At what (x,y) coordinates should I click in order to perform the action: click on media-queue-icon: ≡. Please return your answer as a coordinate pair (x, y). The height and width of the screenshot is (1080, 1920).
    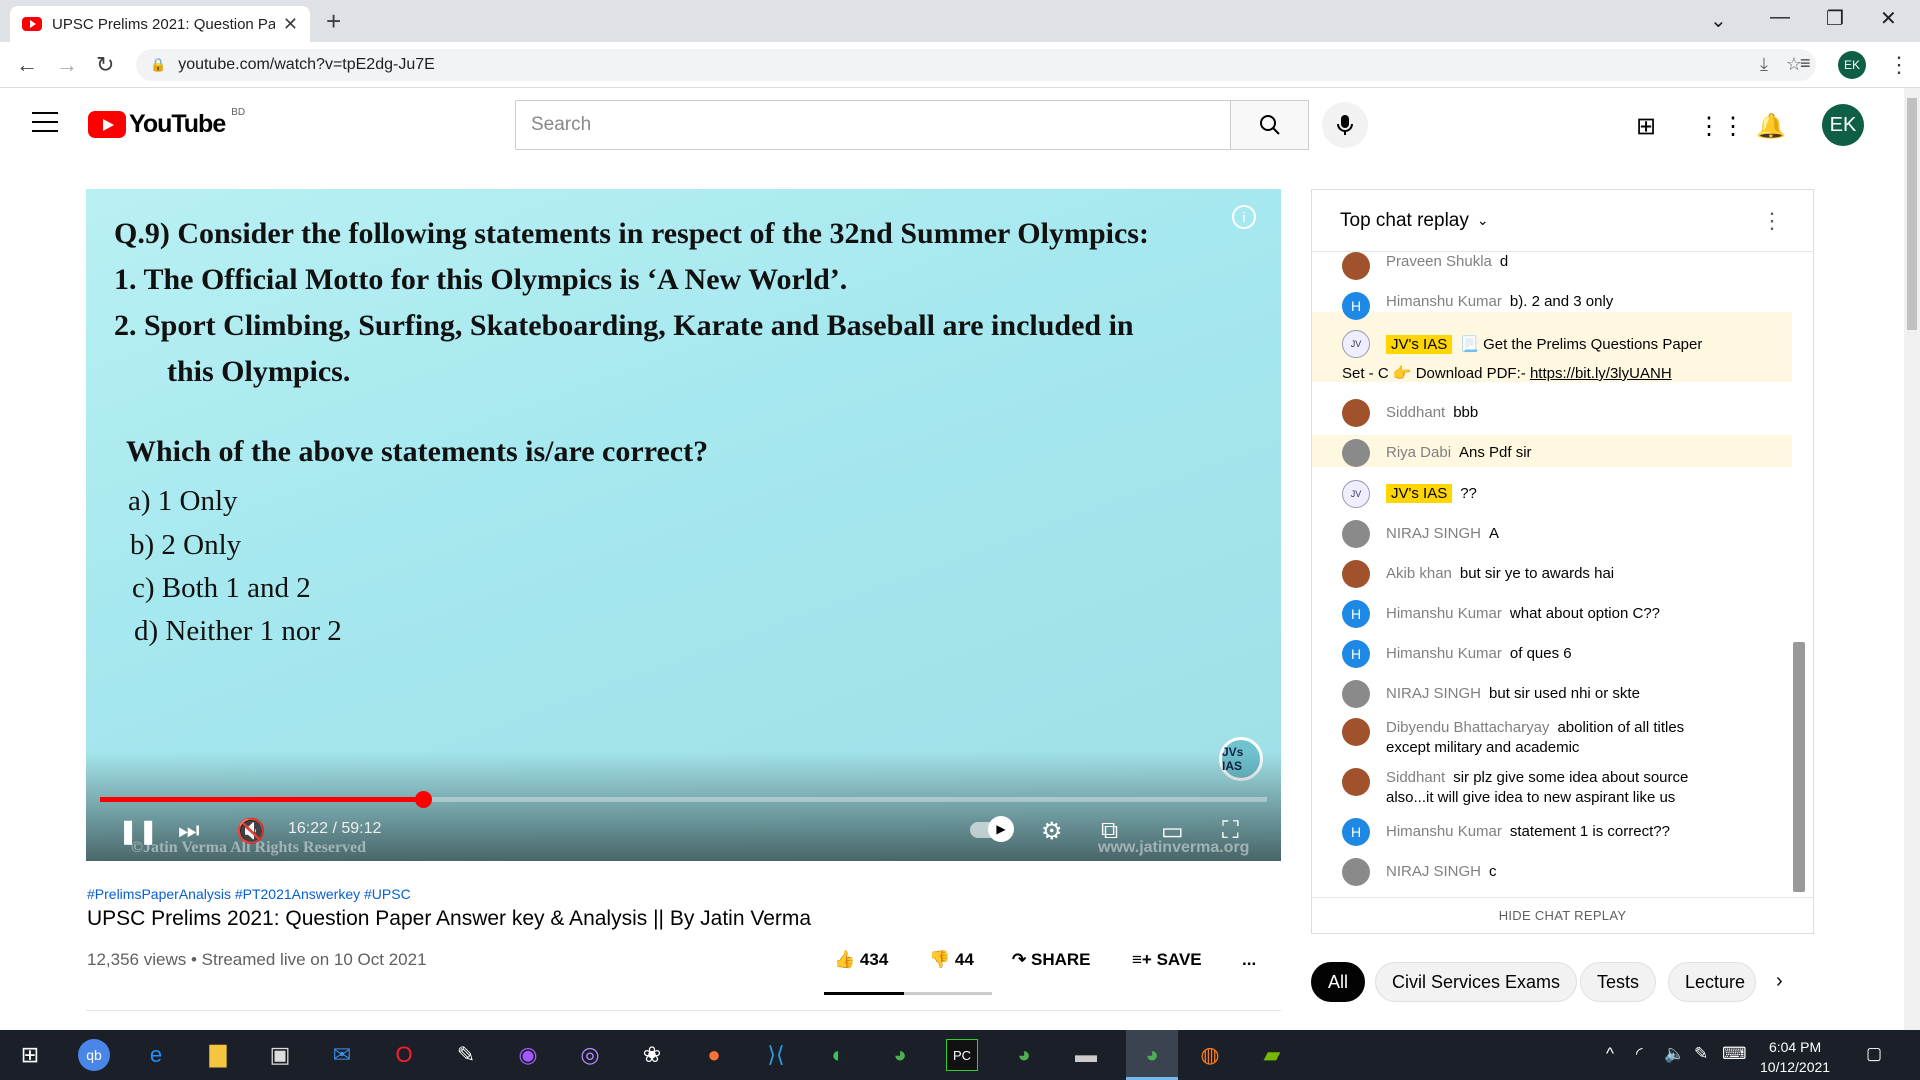
    Looking at the image, I should click on (1805, 63).